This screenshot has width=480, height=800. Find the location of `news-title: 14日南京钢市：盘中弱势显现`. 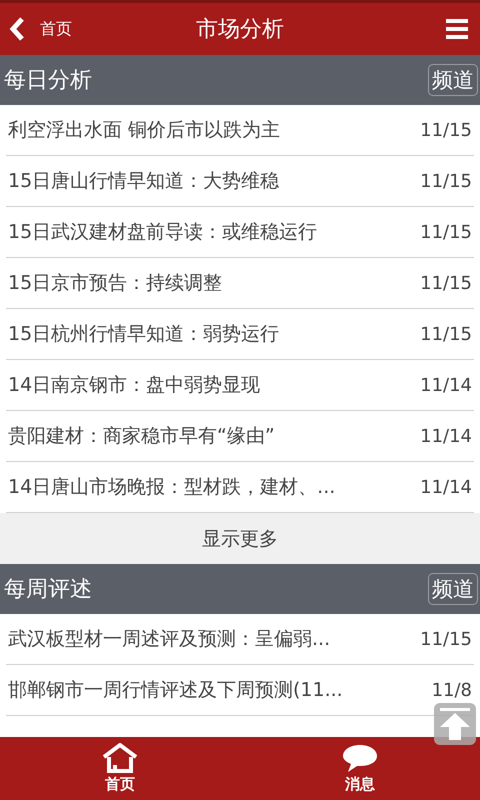

news-title: 14日南京钢市：盘中弱势显现 is located at coordinates (133, 385).